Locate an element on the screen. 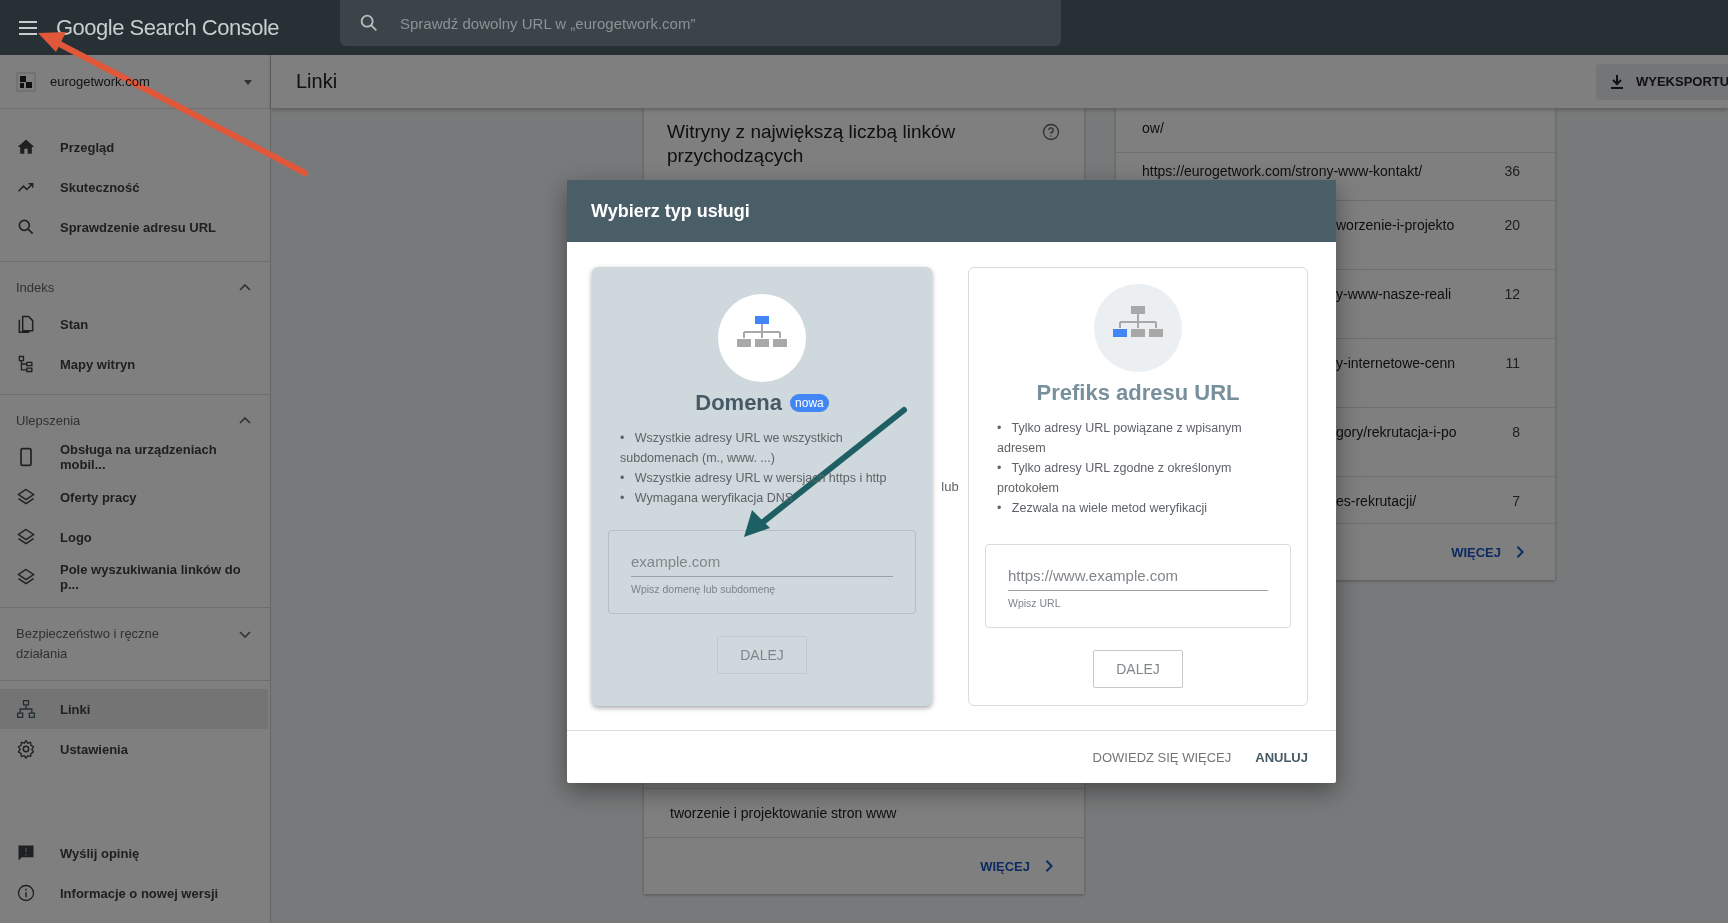 Image resolution: width=1728 pixels, height=923 pixels. count-cell-text: 36 is located at coordinates (1512, 172).